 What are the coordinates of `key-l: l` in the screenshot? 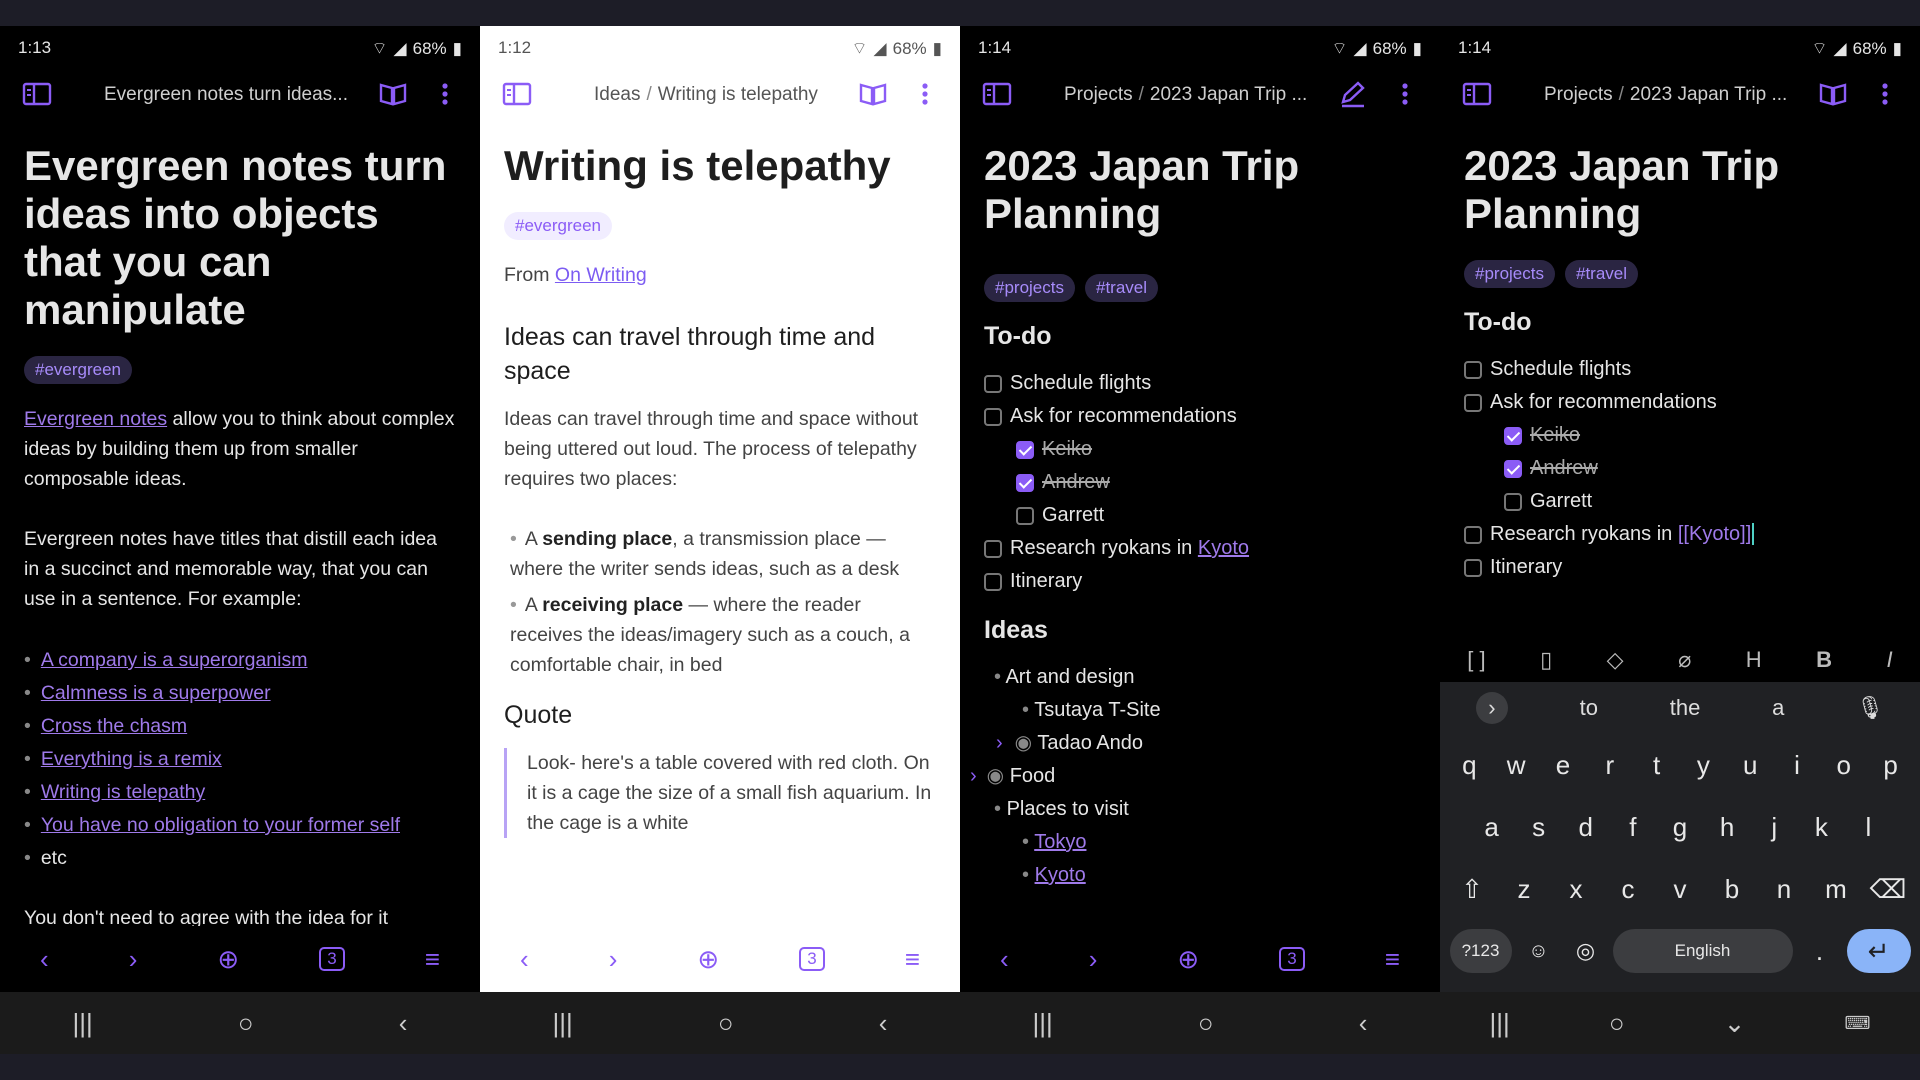 It's located at (1868, 827).